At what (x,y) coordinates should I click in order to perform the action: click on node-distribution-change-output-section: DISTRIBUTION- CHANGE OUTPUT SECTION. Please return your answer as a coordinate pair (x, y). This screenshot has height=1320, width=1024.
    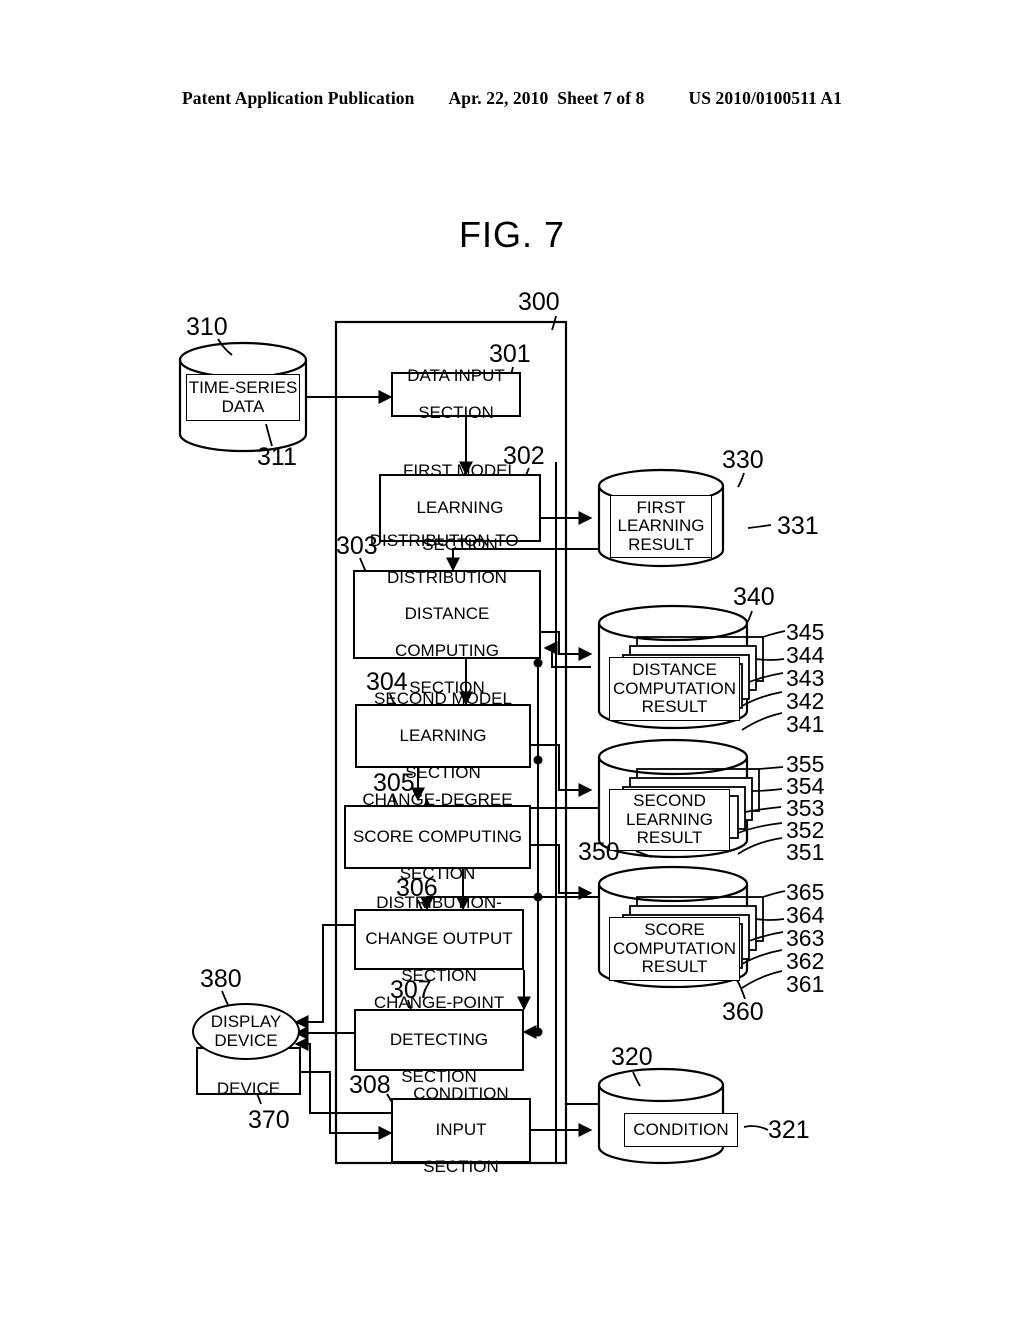
    Looking at the image, I should click on (439, 939).